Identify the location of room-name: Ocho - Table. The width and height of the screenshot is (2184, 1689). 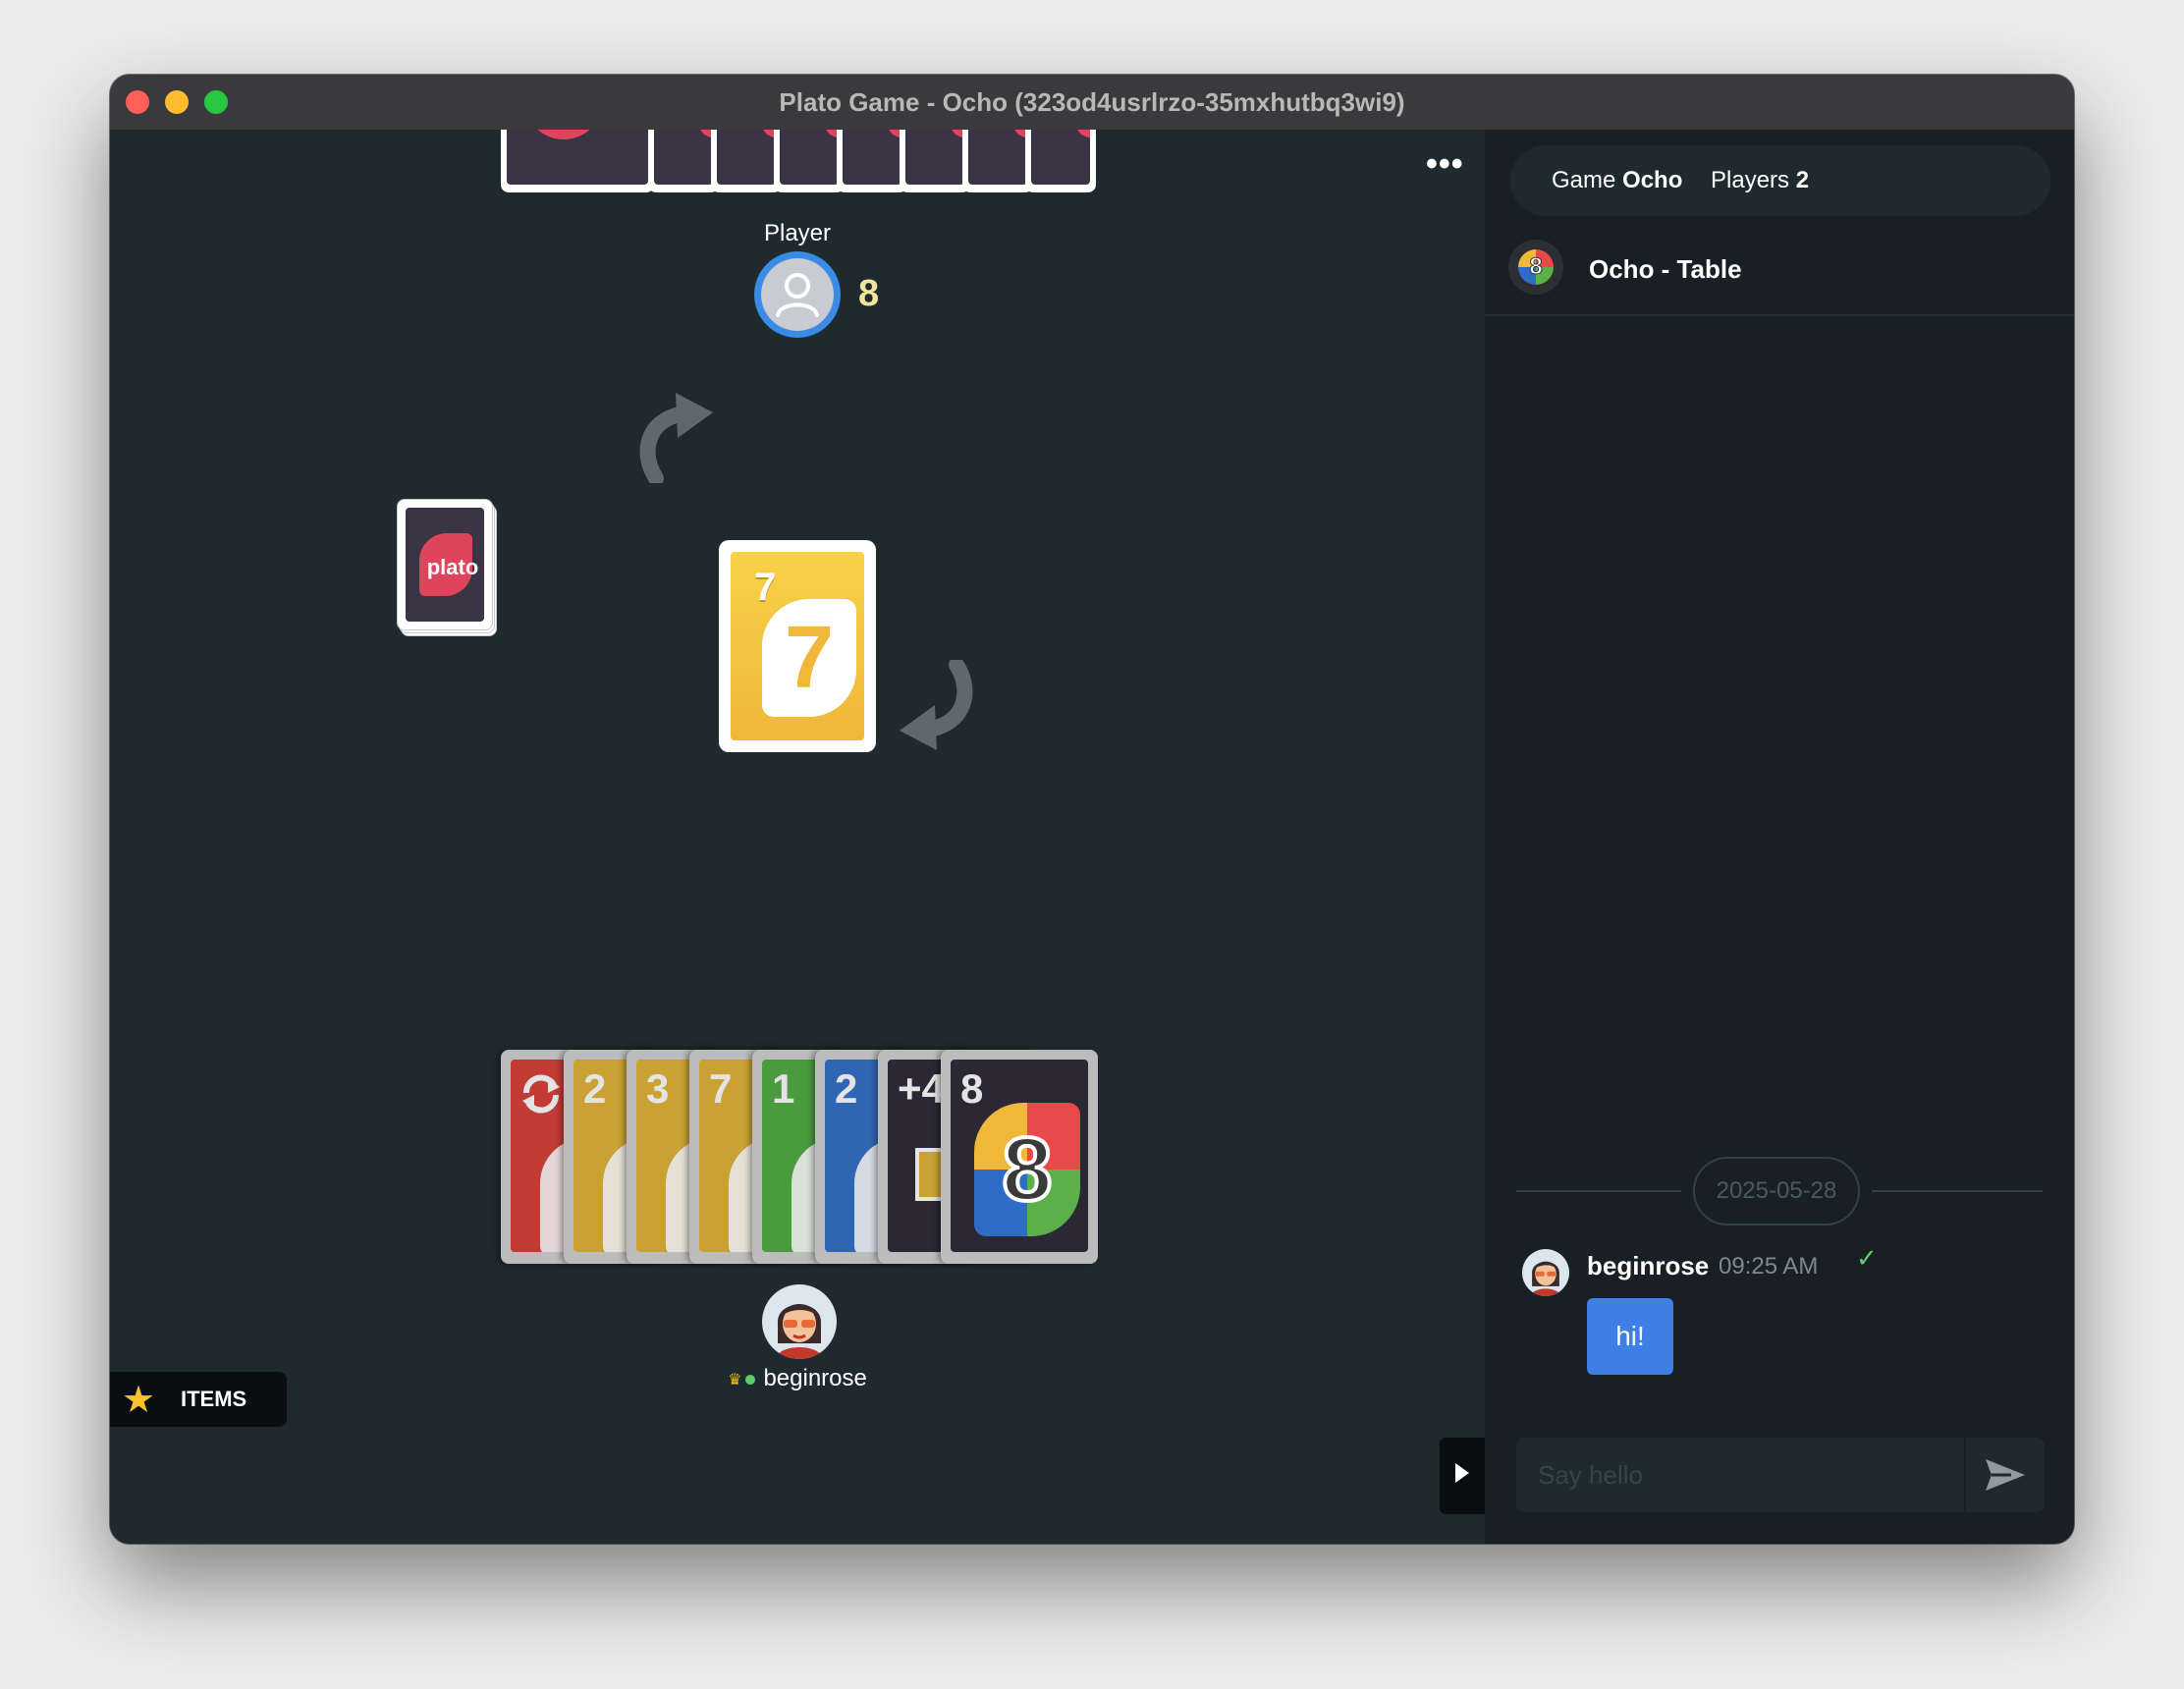
(1665, 269).